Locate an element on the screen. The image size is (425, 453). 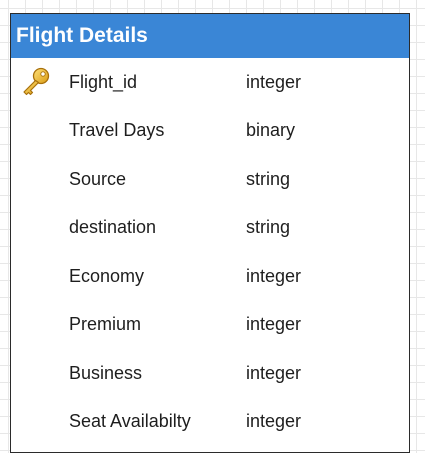
field-row: Source string is located at coordinates (210, 179).